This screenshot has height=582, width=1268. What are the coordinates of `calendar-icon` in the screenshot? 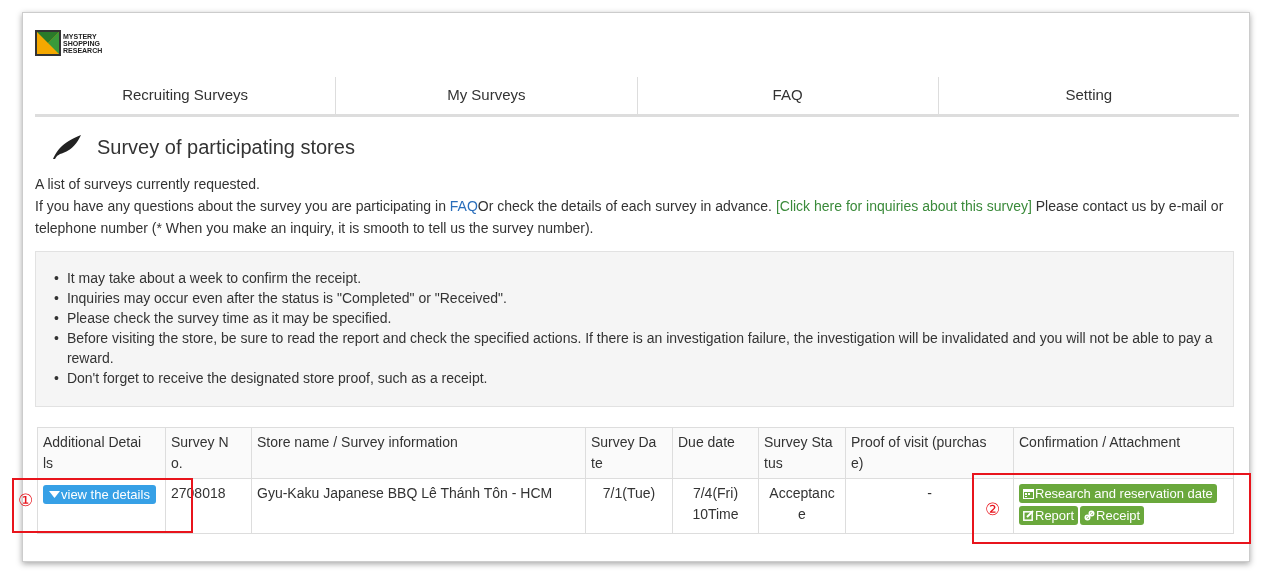 It's located at (1028, 493).